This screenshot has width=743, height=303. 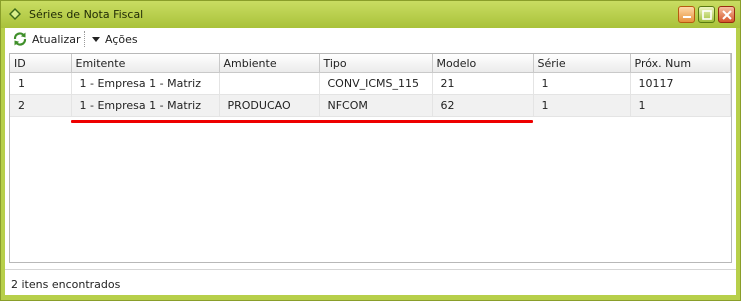 I want to click on status-bar: 2 itens encontrados, so click(x=370, y=280).